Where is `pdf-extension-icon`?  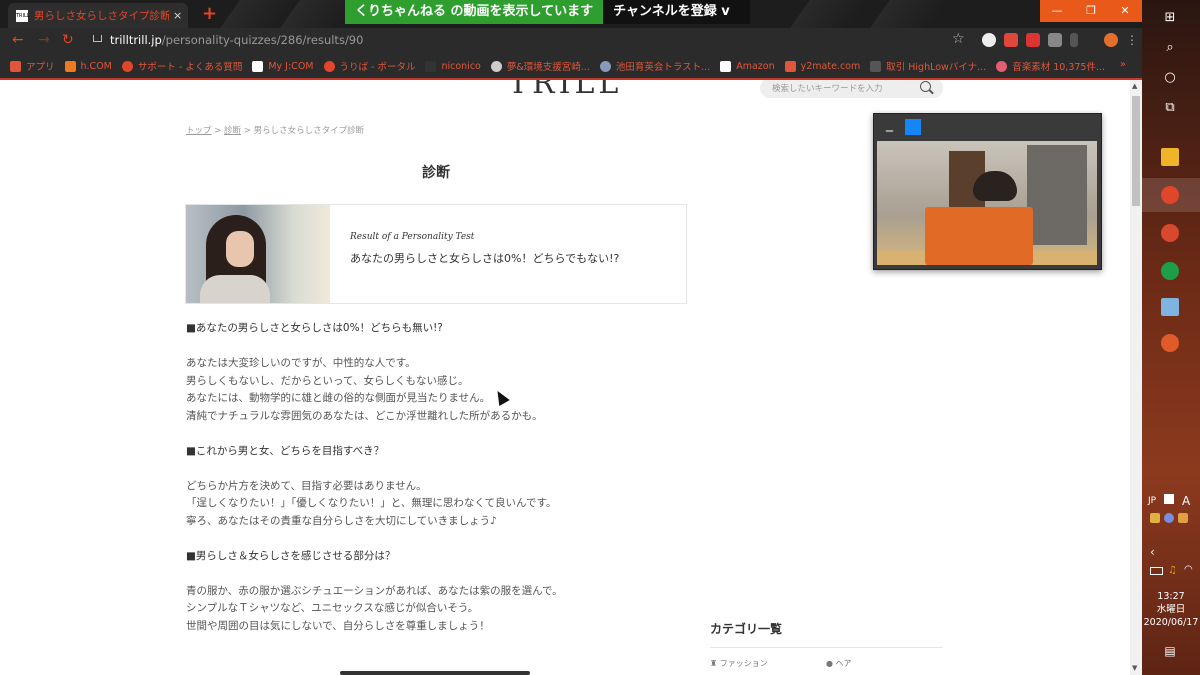 pdf-extension-icon is located at coordinates (1033, 40).